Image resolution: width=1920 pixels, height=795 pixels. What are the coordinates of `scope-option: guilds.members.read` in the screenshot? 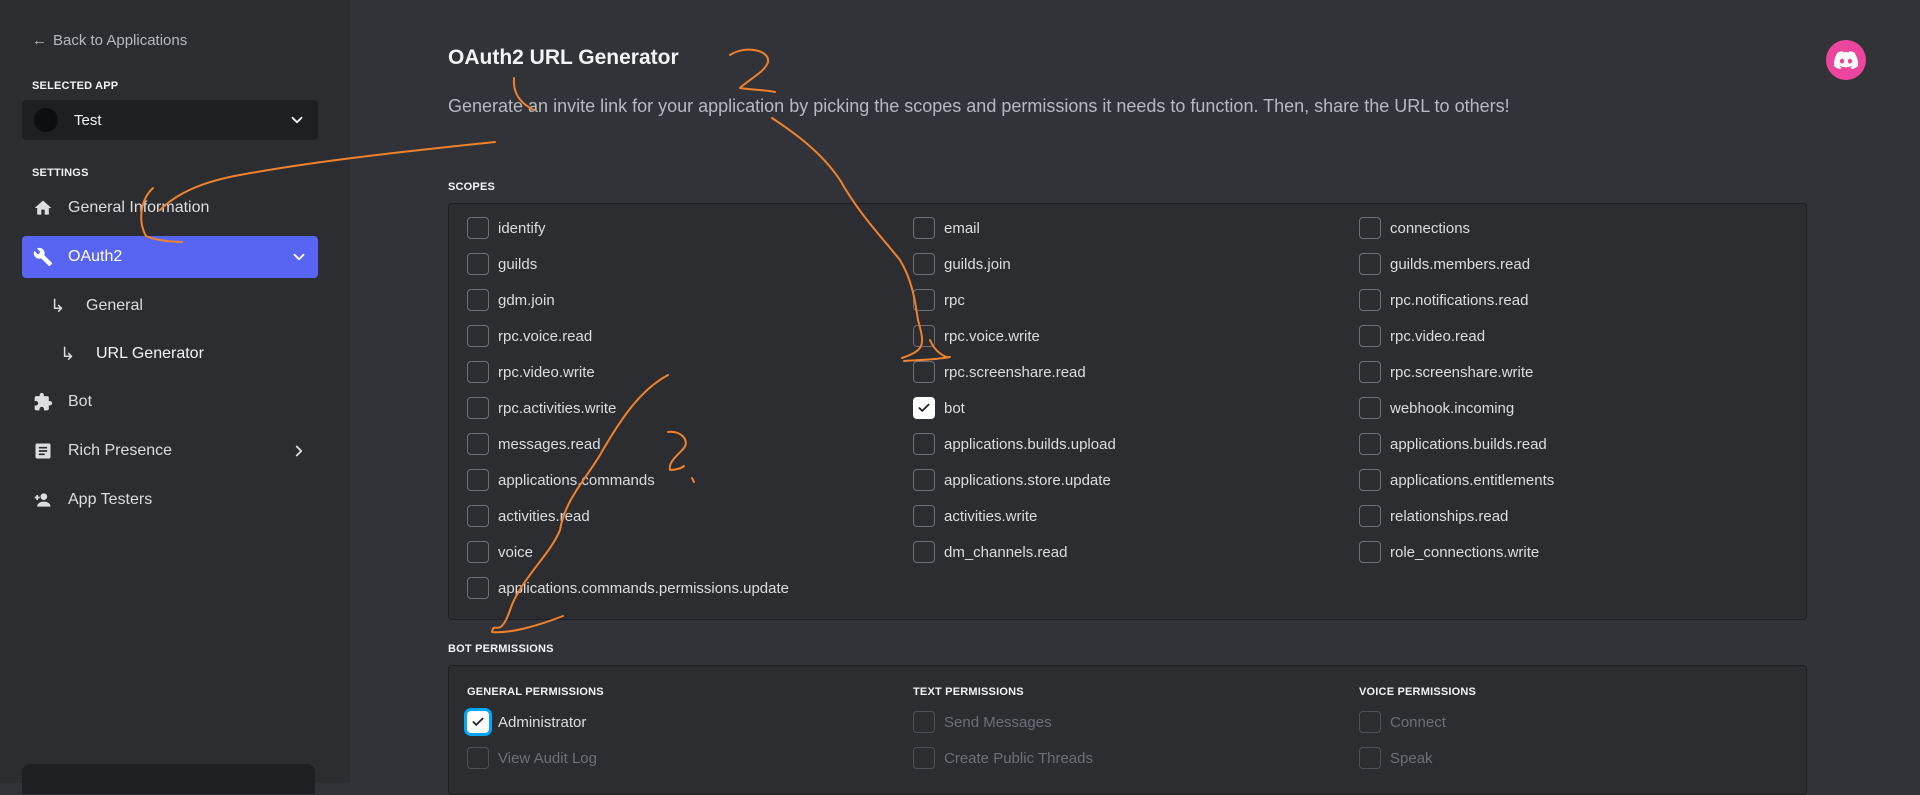 It's located at (1444, 264).